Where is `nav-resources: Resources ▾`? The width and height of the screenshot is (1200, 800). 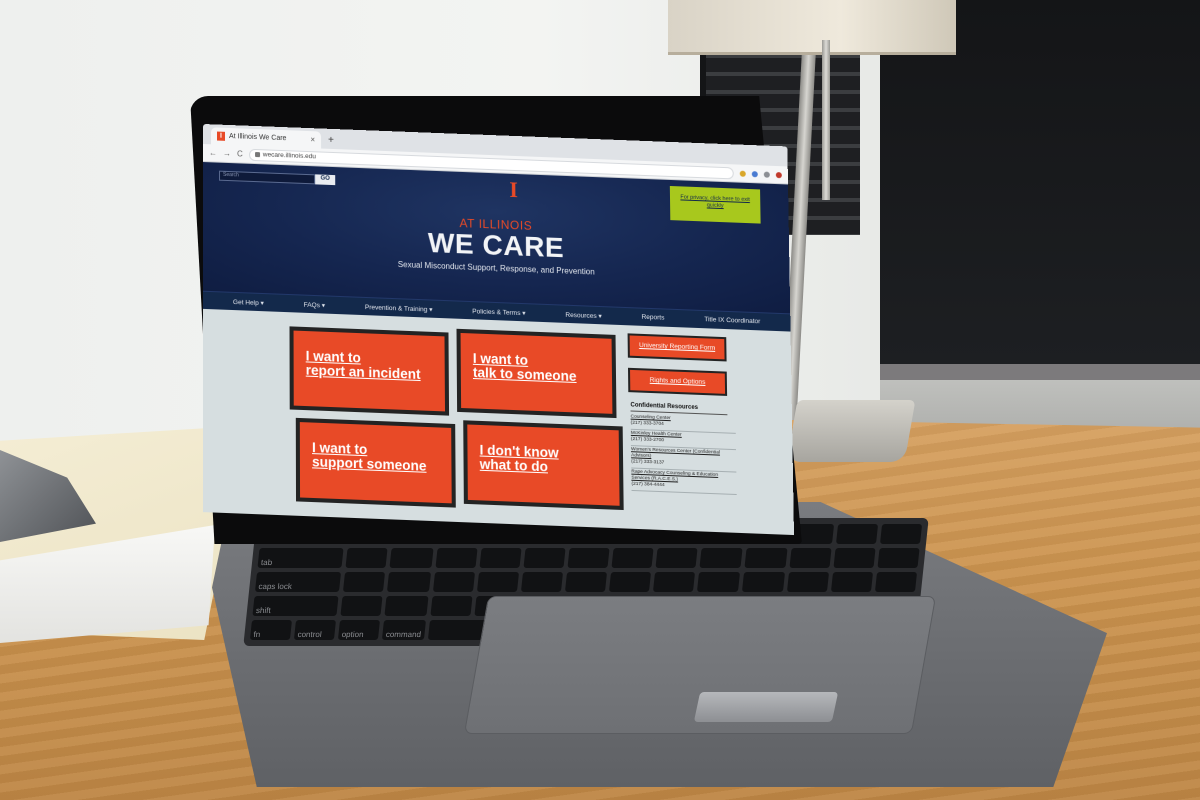 nav-resources: Resources ▾ is located at coordinates (583, 314).